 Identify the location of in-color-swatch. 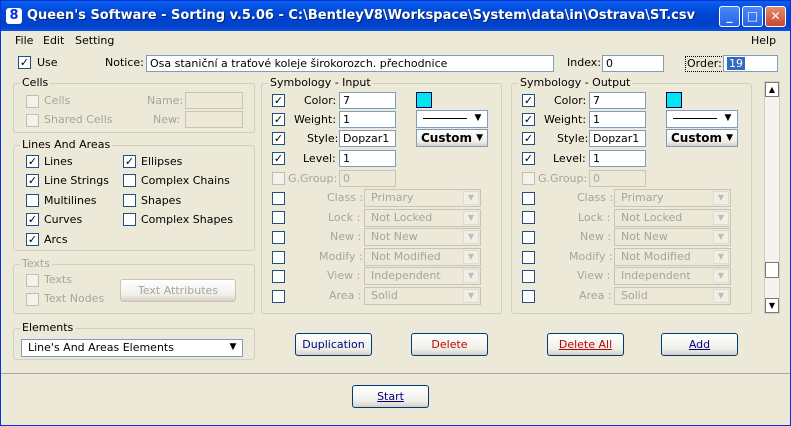
(424, 100).